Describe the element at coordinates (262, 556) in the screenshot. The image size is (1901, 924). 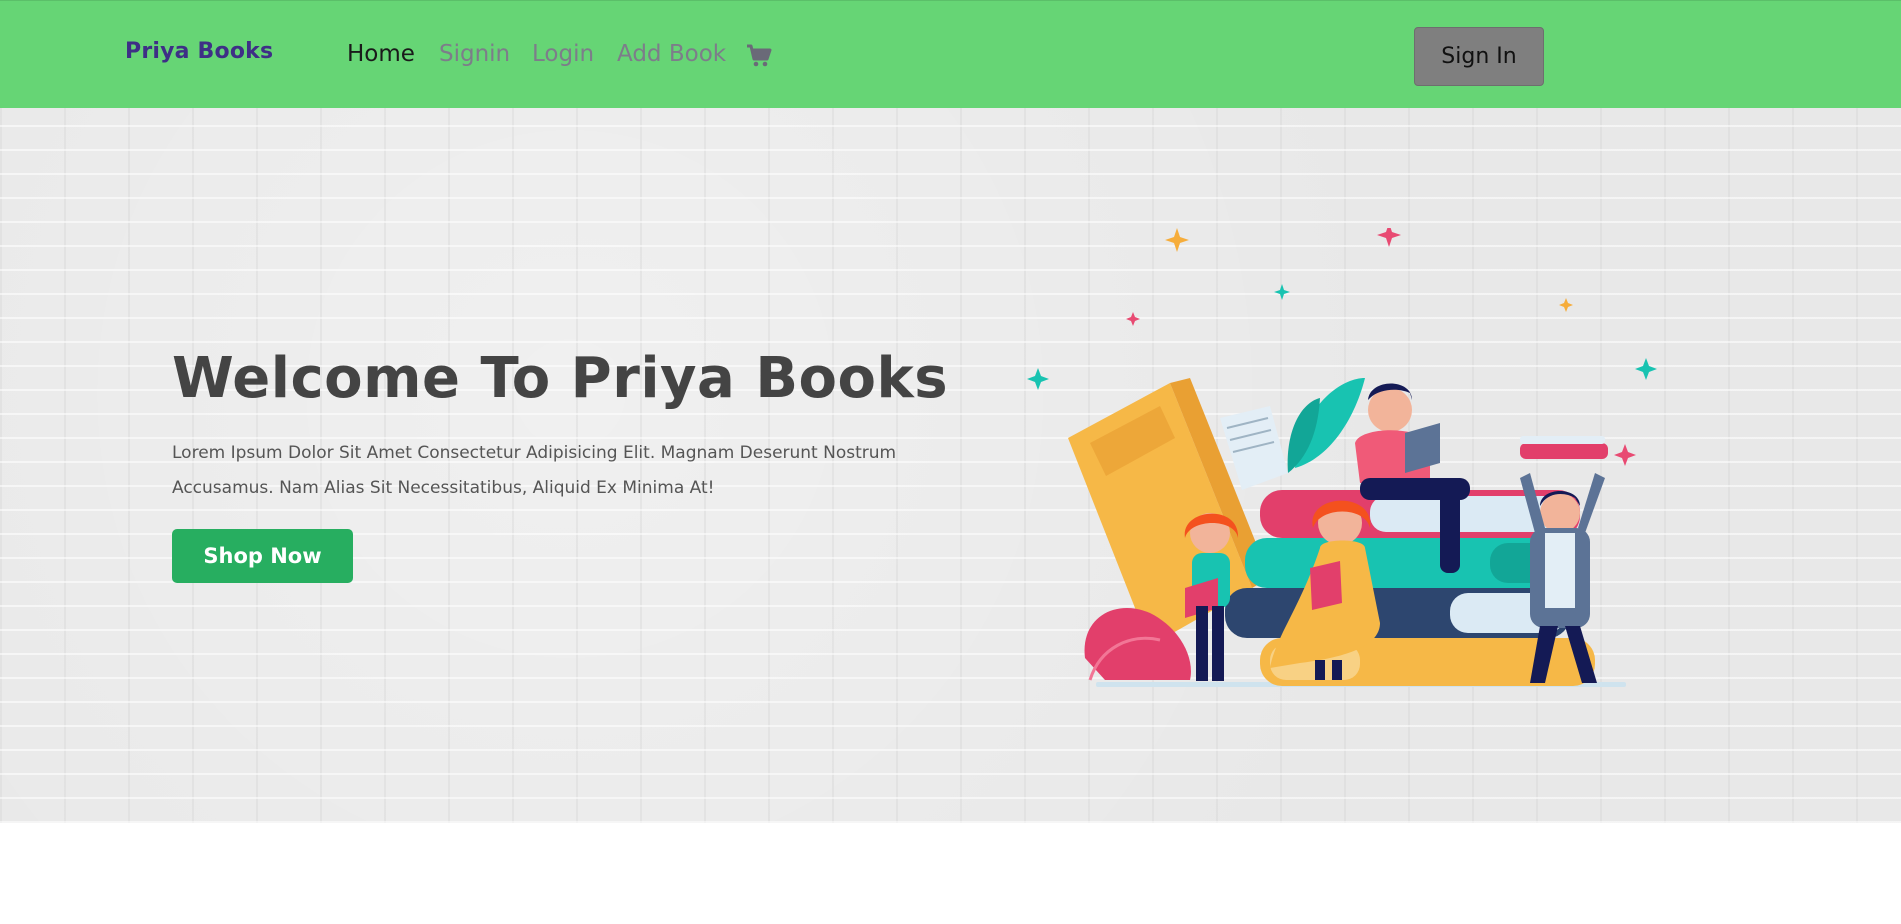
I see `shop-now-button: Shop Now` at that location.